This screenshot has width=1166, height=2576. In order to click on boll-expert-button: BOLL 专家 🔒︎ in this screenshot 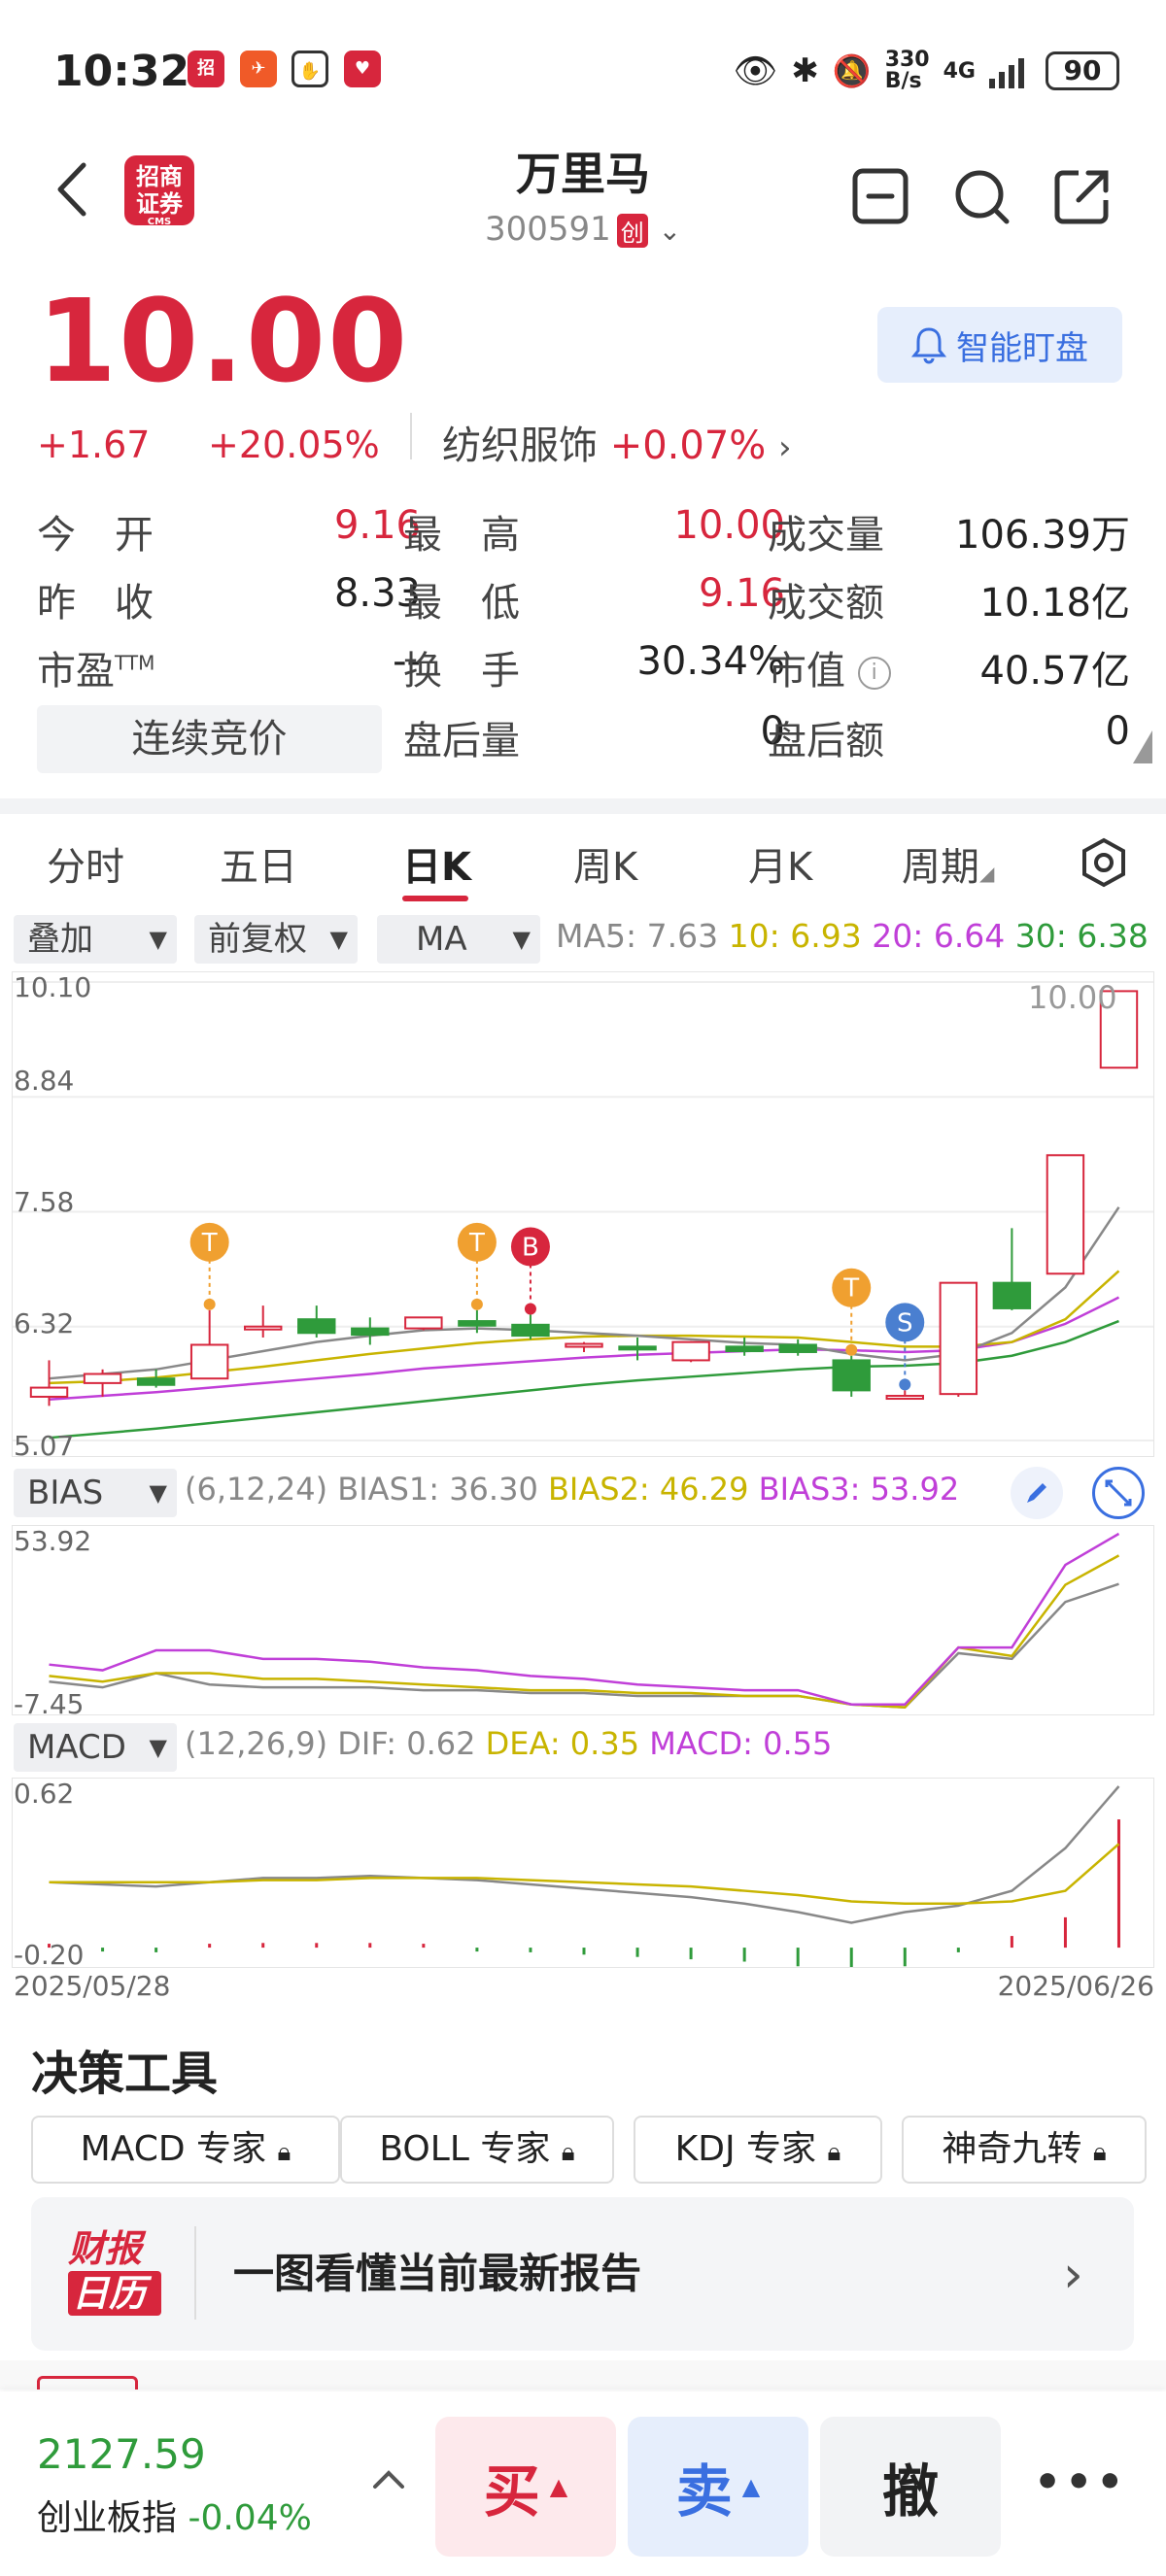, I will do `click(477, 2150)`.